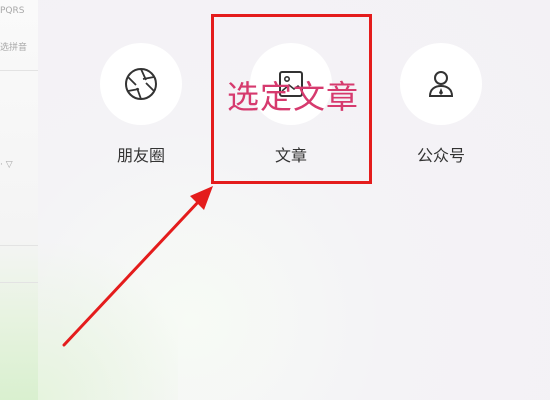  Describe the element at coordinates (140, 155) in the screenshot. I see `moments-label: 朋友圈` at that location.